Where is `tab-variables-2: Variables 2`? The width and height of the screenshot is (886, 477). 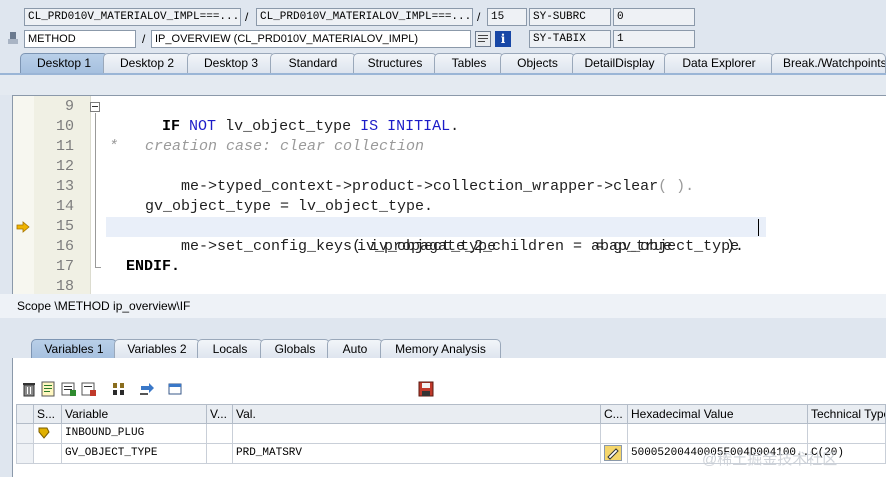
tab-variables-2: Variables 2 is located at coordinates (157, 349).